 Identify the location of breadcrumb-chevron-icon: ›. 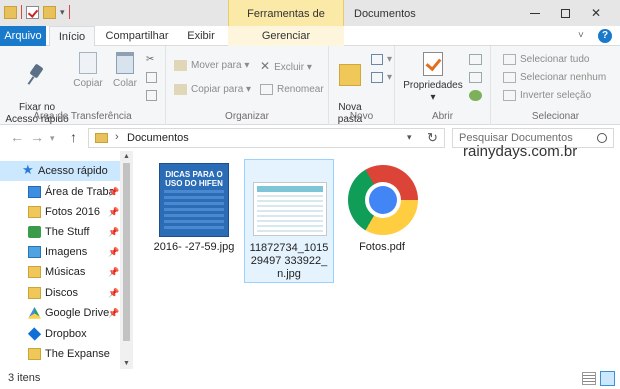
(117, 137).